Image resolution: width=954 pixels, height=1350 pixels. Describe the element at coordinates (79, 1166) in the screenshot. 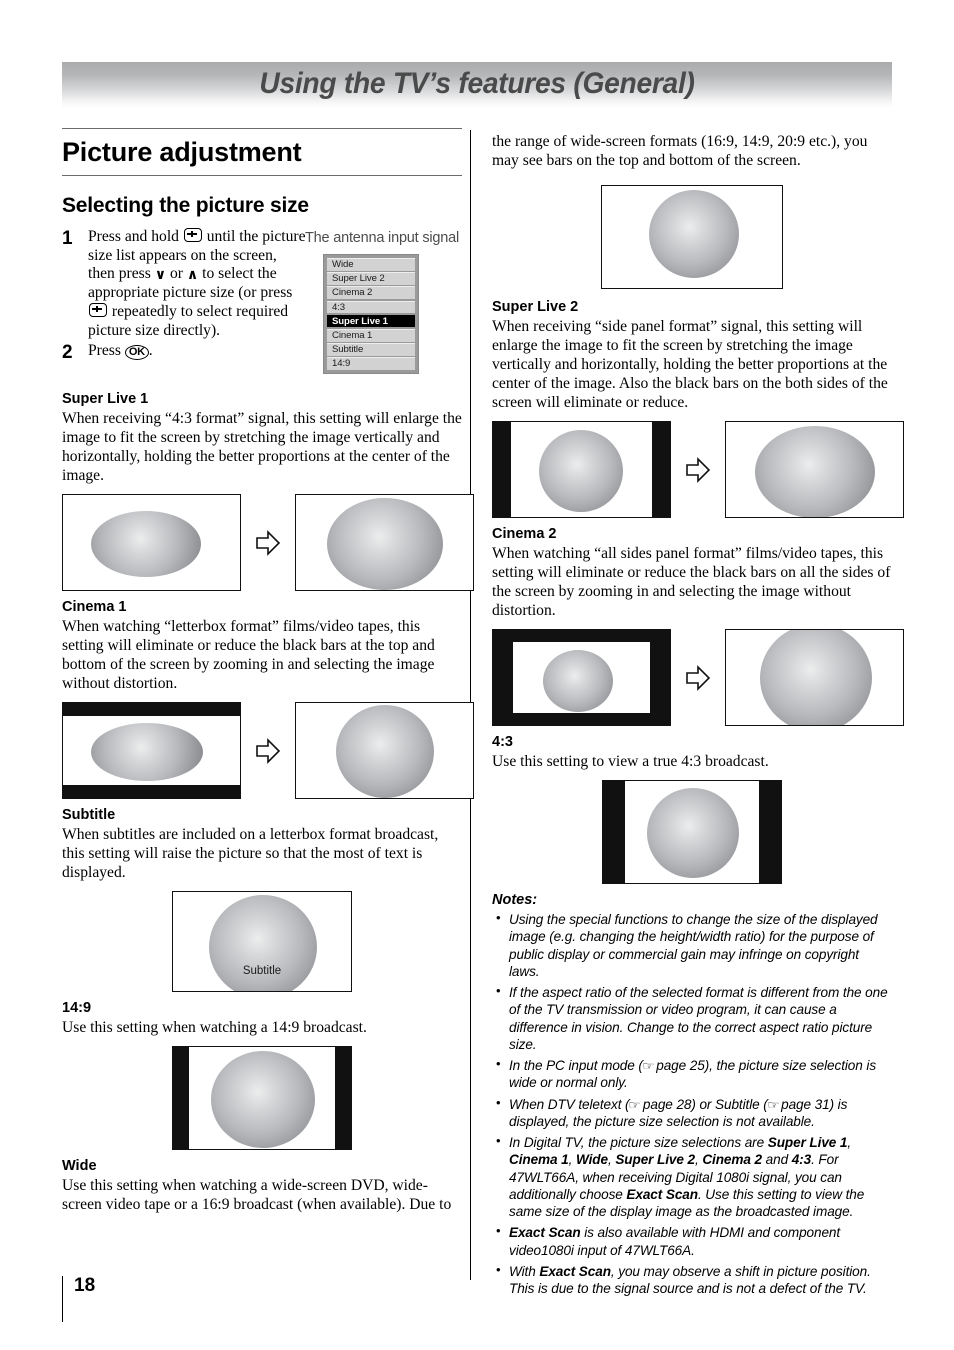

I see `heading-wide: Wide` at that location.